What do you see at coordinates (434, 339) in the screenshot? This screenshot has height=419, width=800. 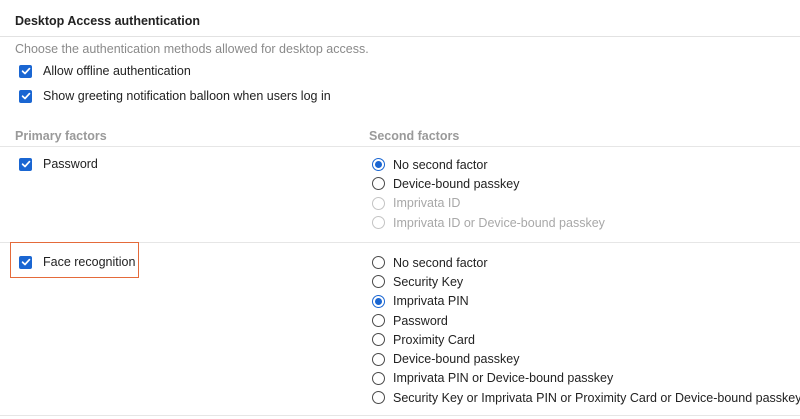 I see `second-factor-label: Proximity Card` at bounding box center [434, 339].